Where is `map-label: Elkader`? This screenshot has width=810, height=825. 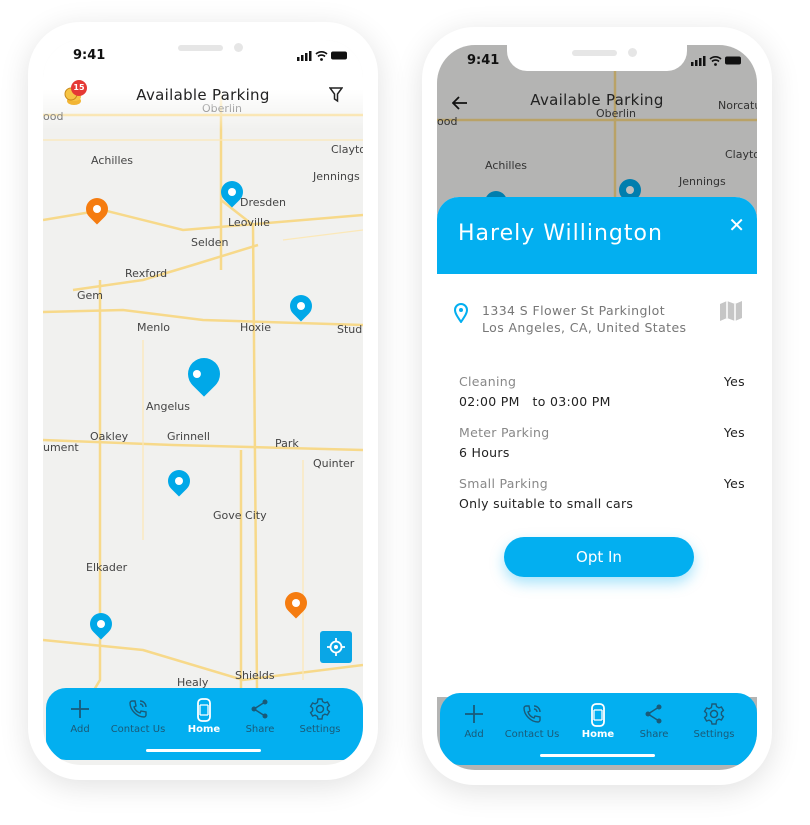
map-label: Elkader is located at coordinates (107, 567).